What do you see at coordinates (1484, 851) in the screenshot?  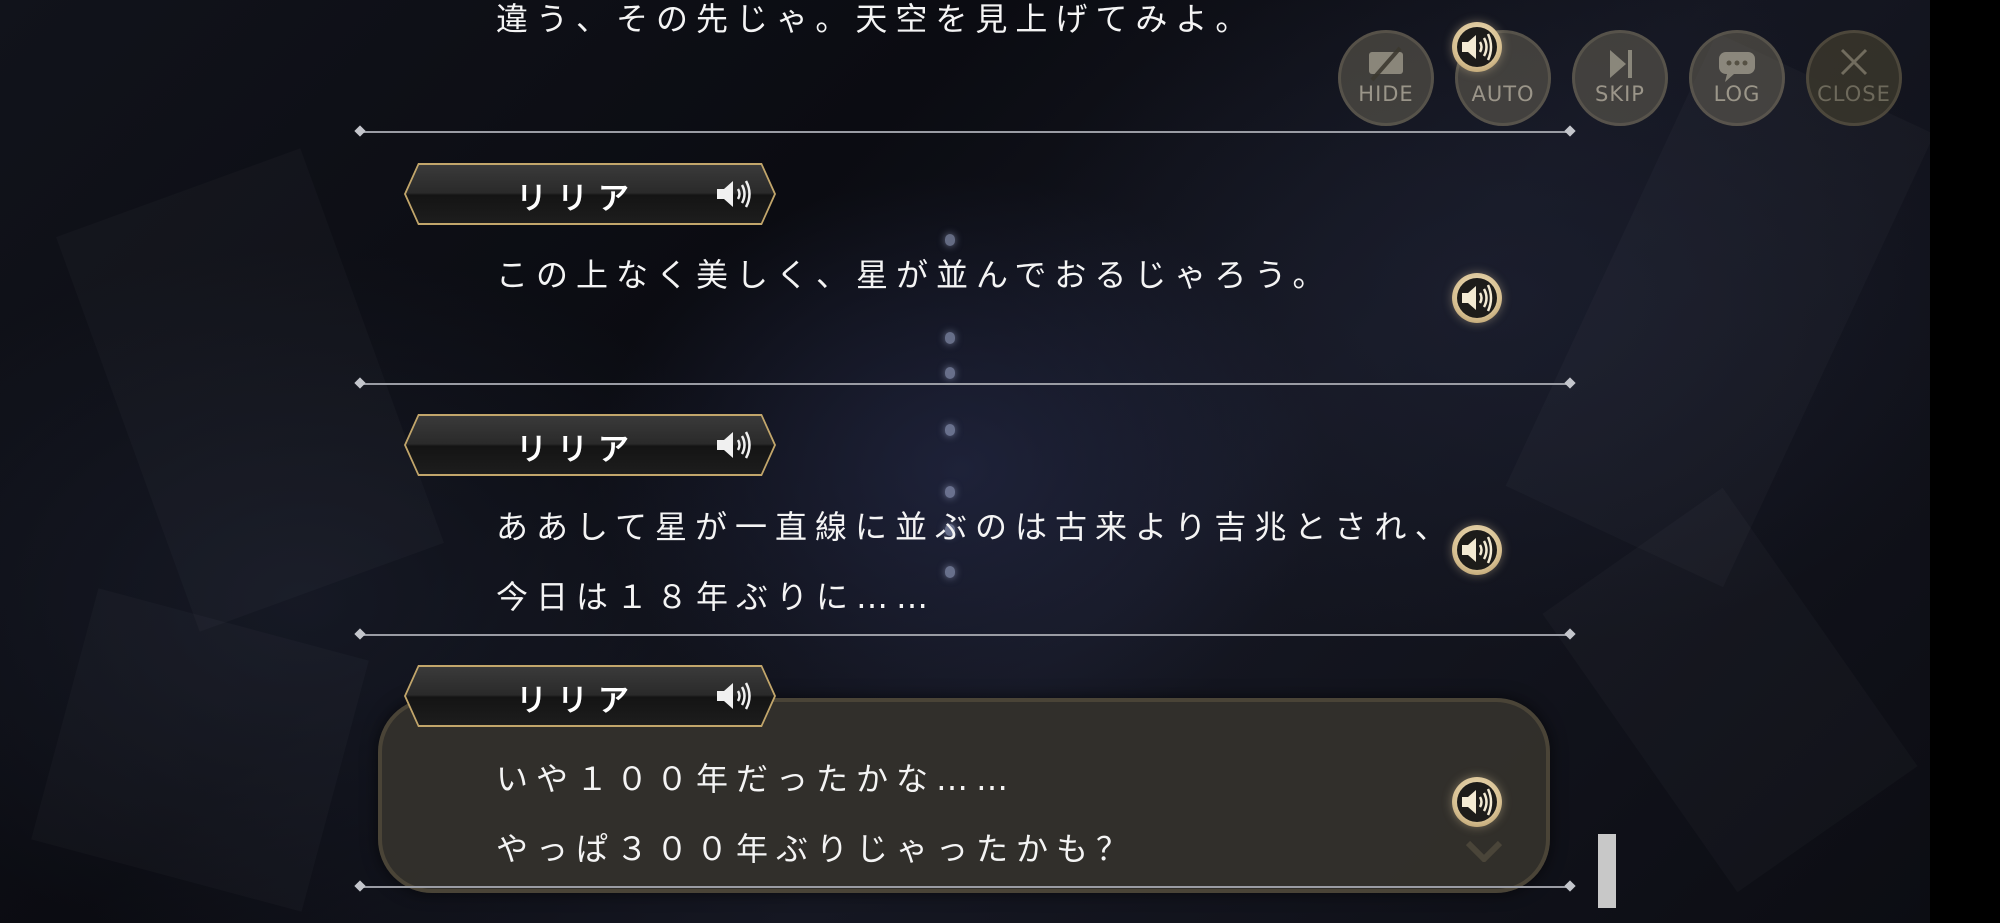 I see `chevron-down-icon` at bounding box center [1484, 851].